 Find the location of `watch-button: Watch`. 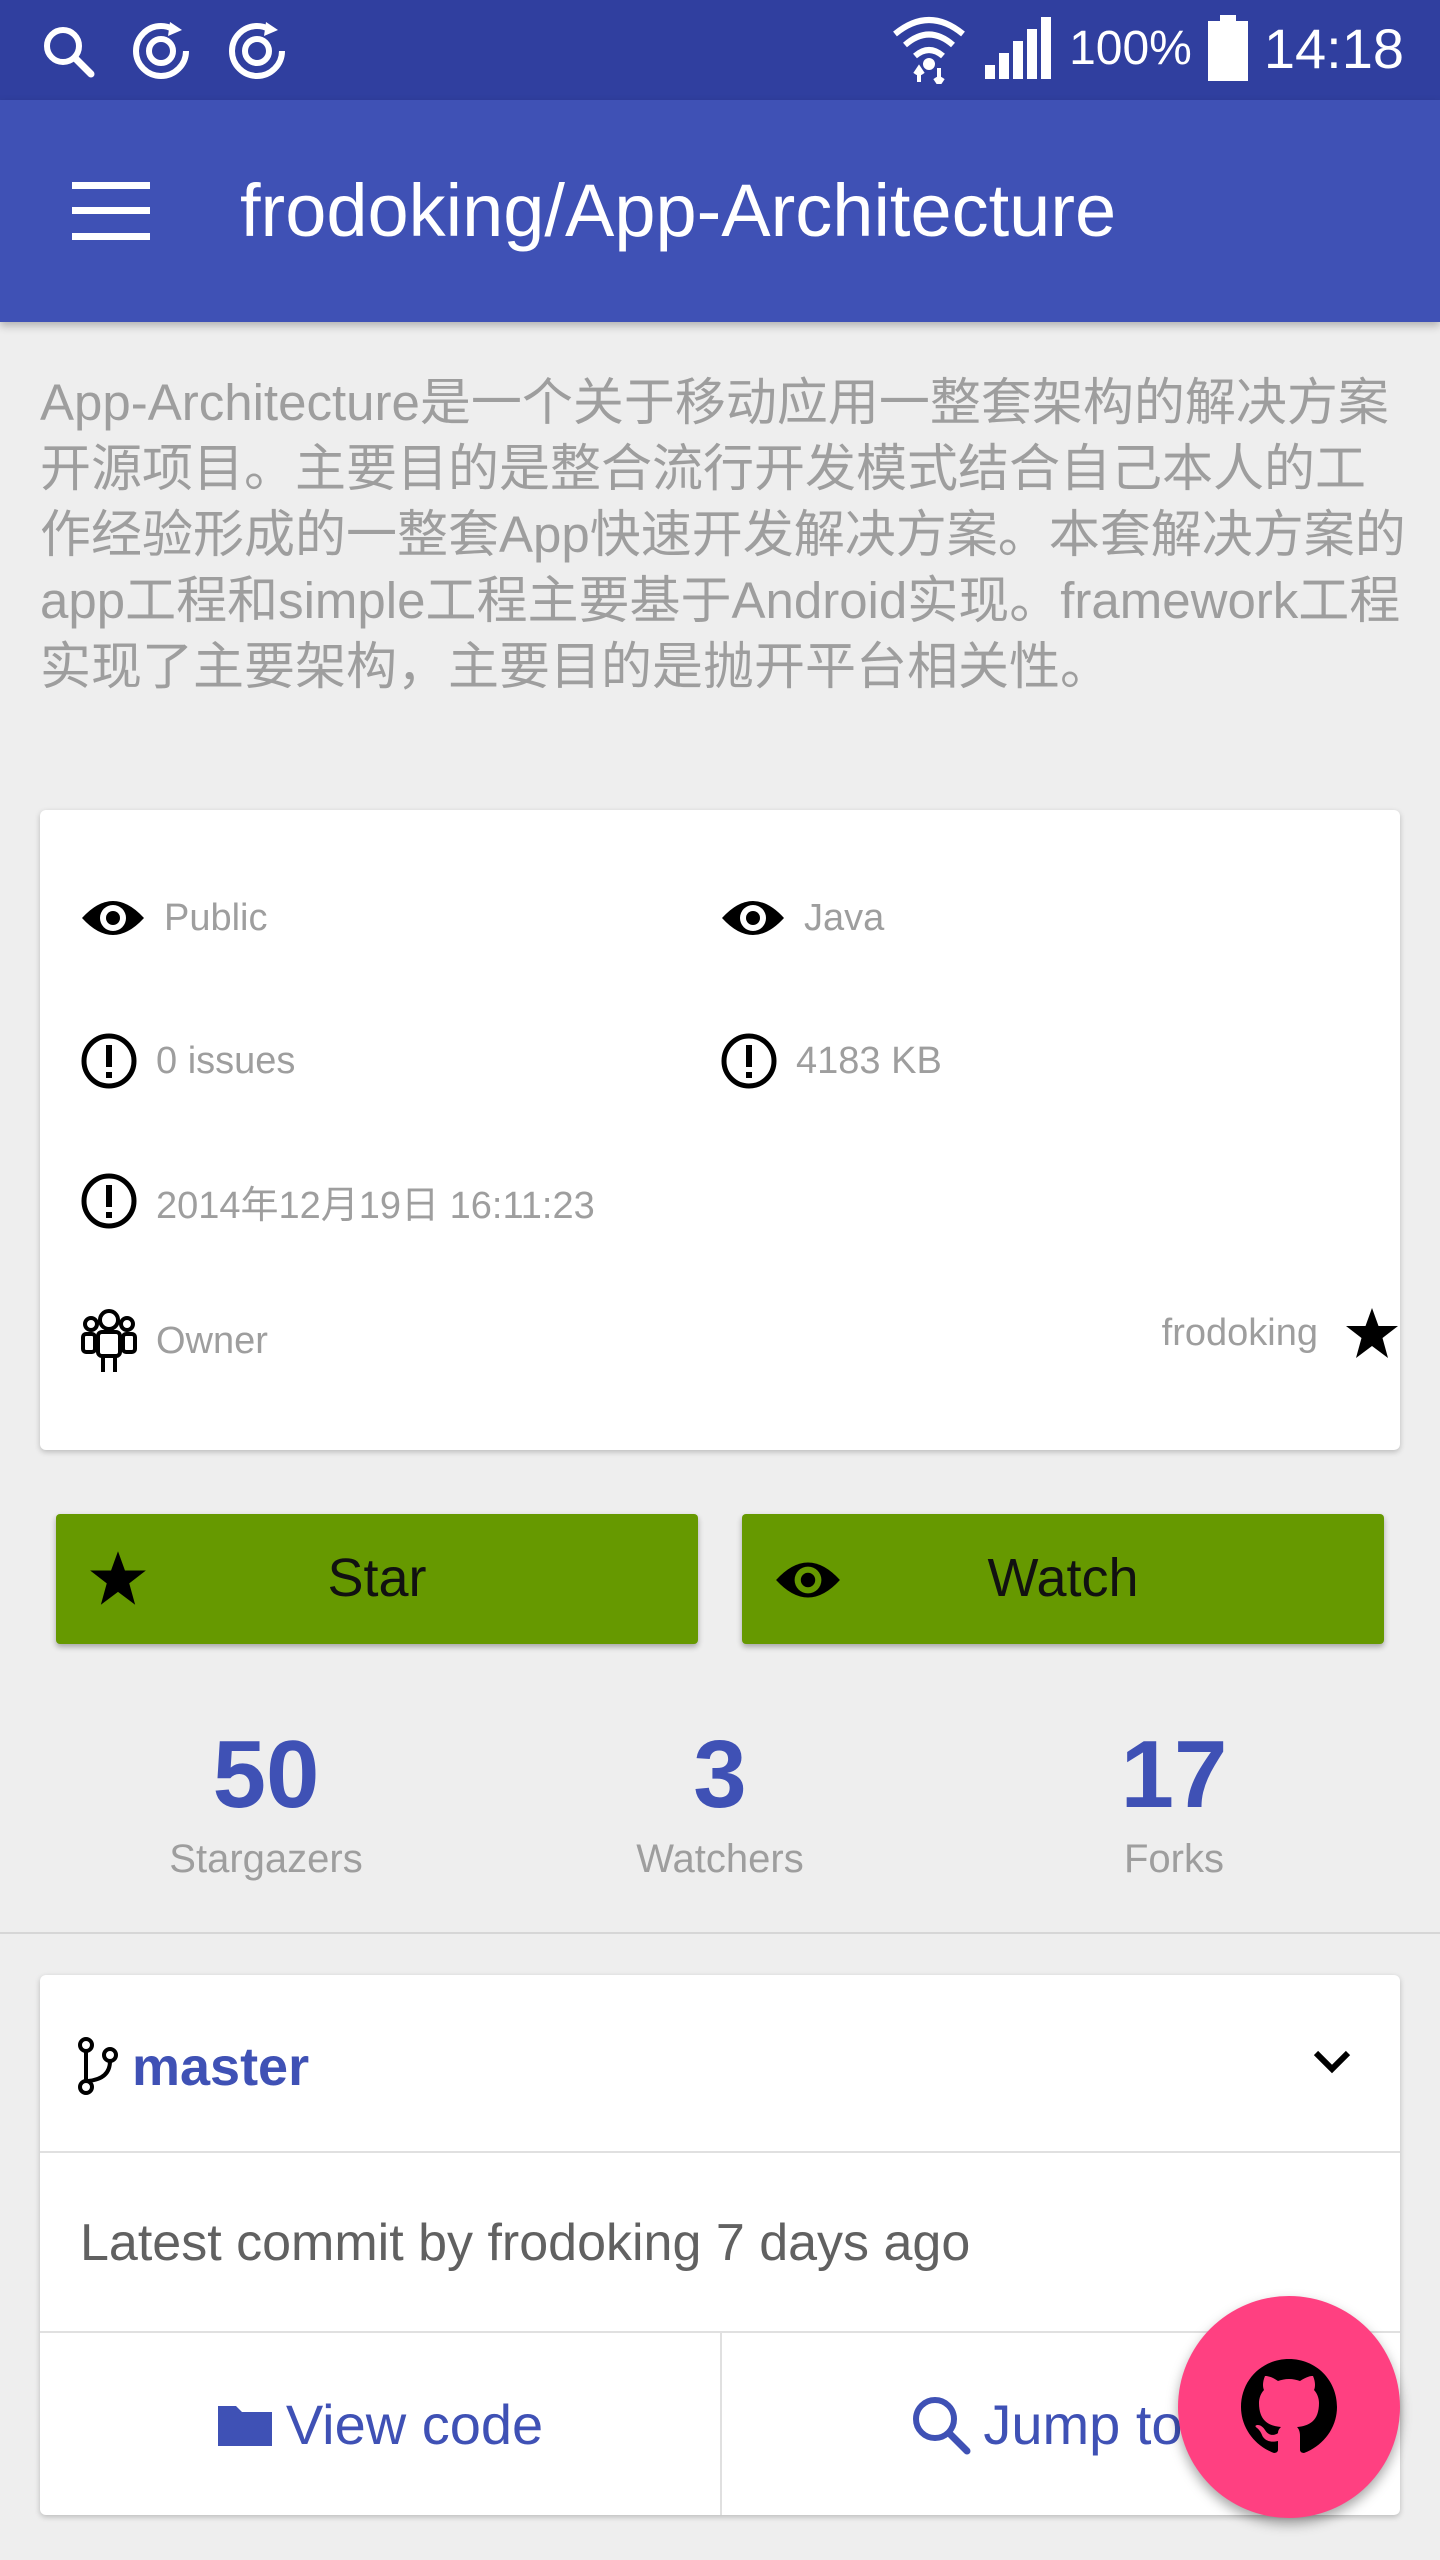

watch-button: Watch is located at coordinates (1063, 1579).